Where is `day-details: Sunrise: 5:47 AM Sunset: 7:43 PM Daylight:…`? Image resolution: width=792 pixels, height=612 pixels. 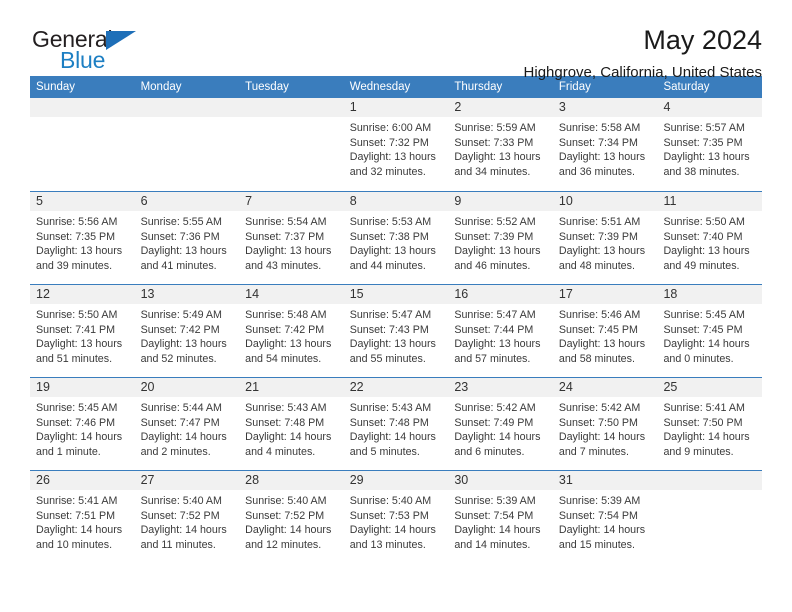 day-details: Sunrise: 5:47 AM Sunset: 7:43 PM Daylight:… is located at coordinates (396, 335).